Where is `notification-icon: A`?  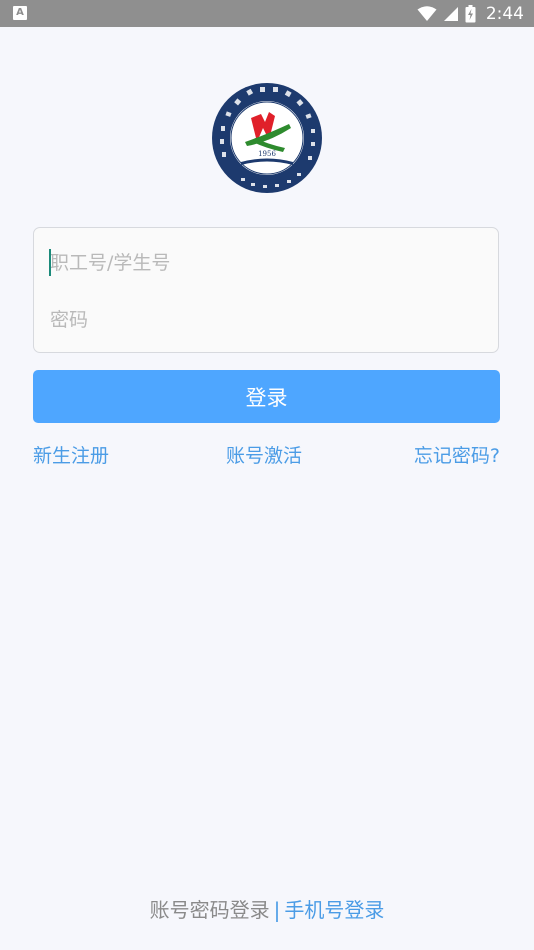 notification-icon: A is located at coordinates (20, 13).